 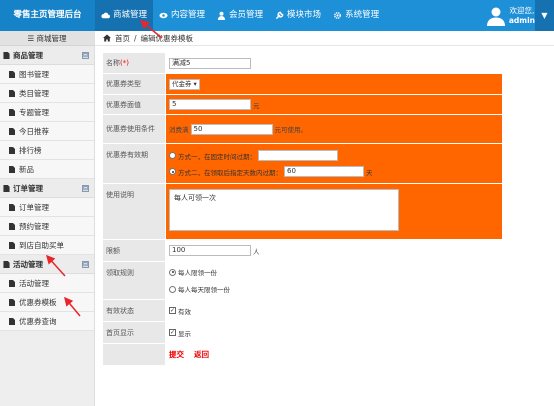 What do you see at coordinates (47, 15) in the screenshot?
I see `brand-title: 零售主页管理后台` at bounding box center [47, 15].